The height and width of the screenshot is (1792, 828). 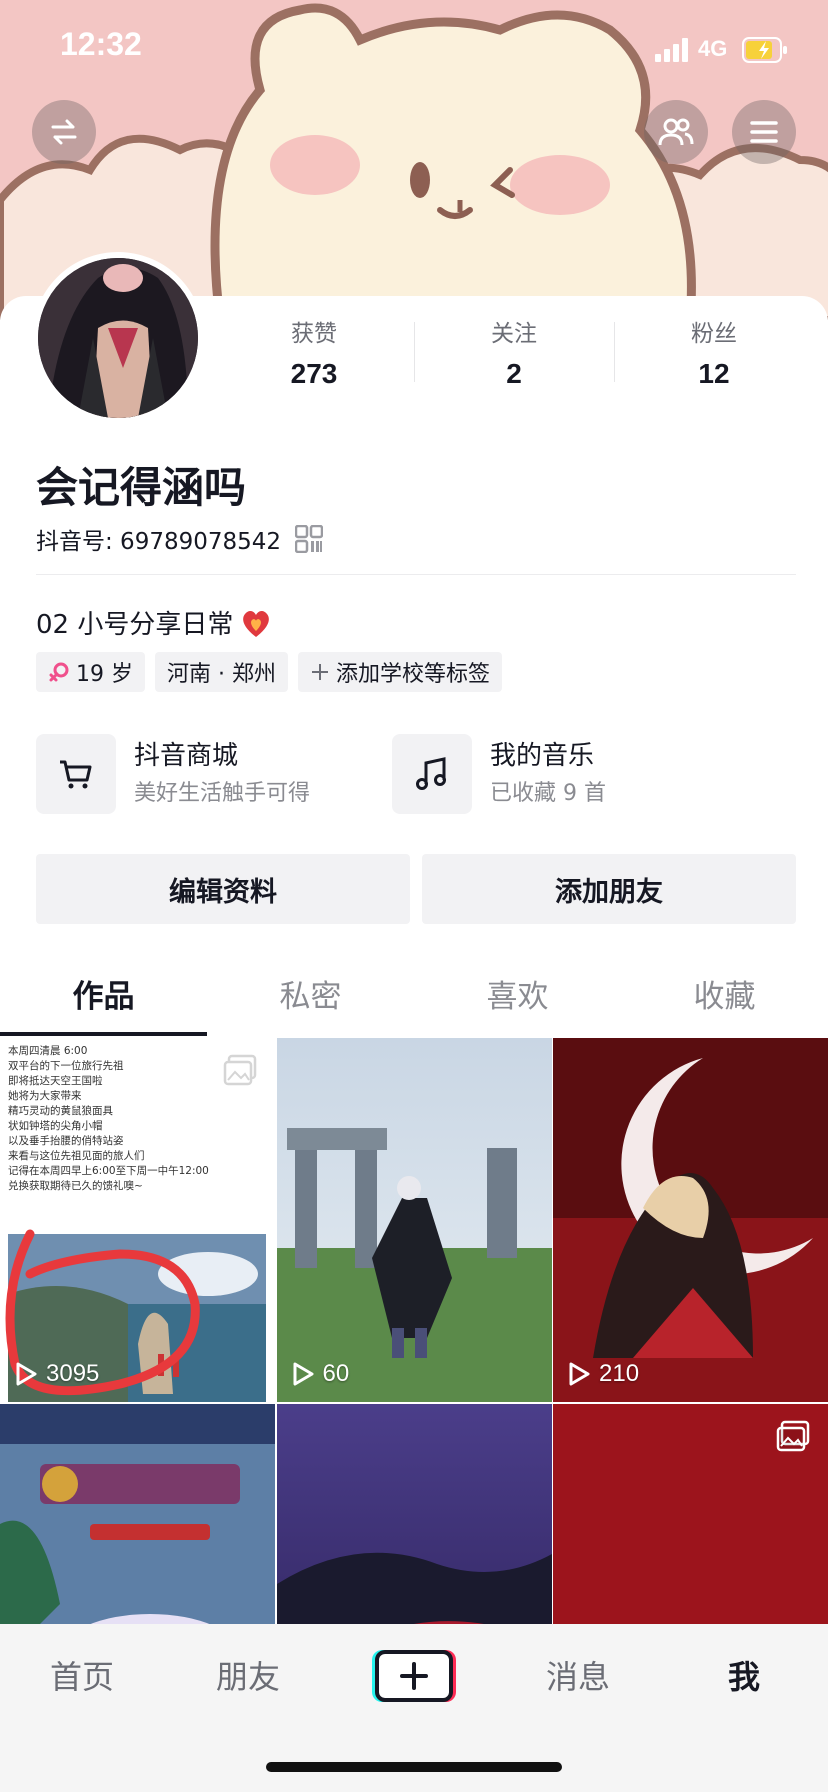 I want to click on music-note-icon, so click(x=431, y=773).